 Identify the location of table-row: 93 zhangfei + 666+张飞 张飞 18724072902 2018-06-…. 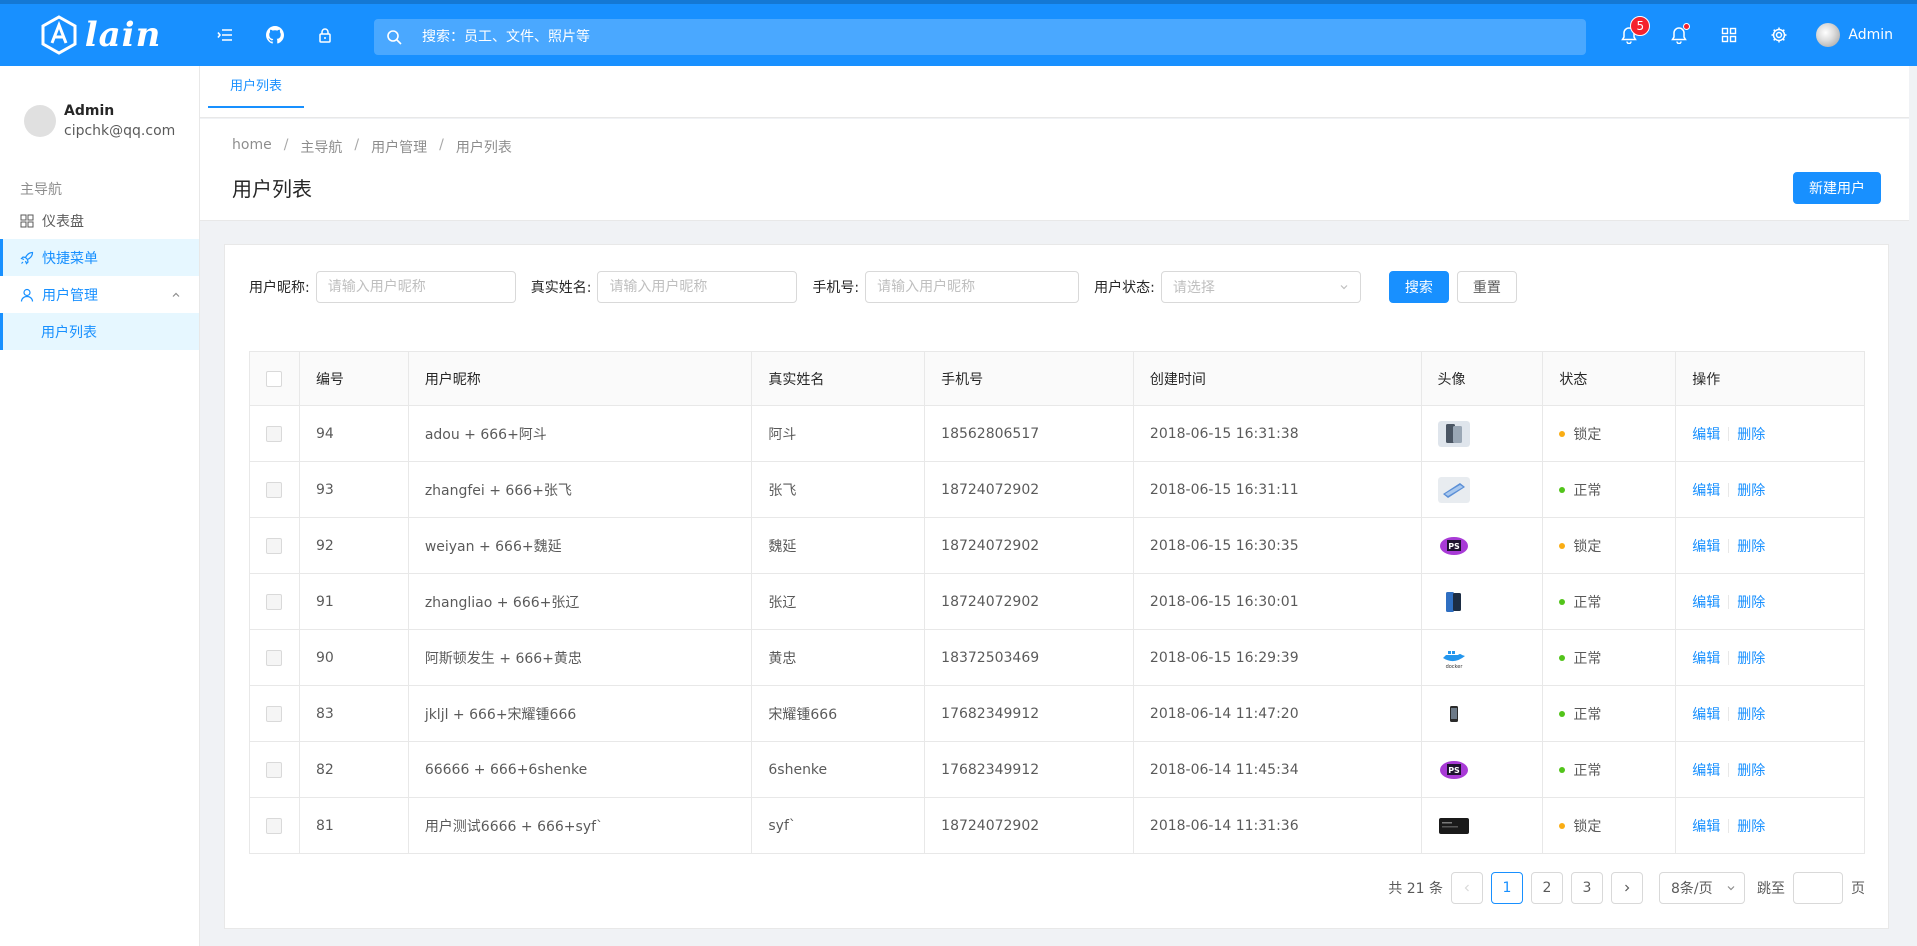
(1057, 490).